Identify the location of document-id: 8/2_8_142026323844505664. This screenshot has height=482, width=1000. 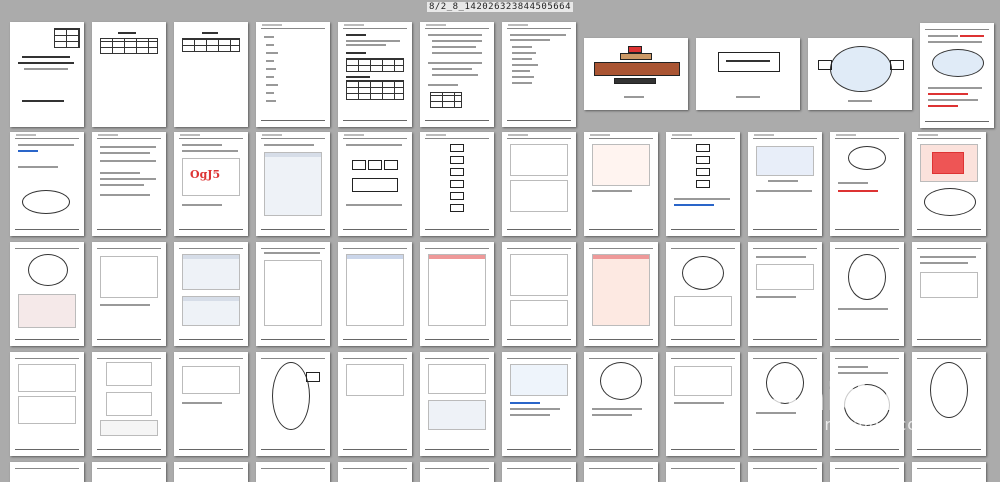
(500, 7).